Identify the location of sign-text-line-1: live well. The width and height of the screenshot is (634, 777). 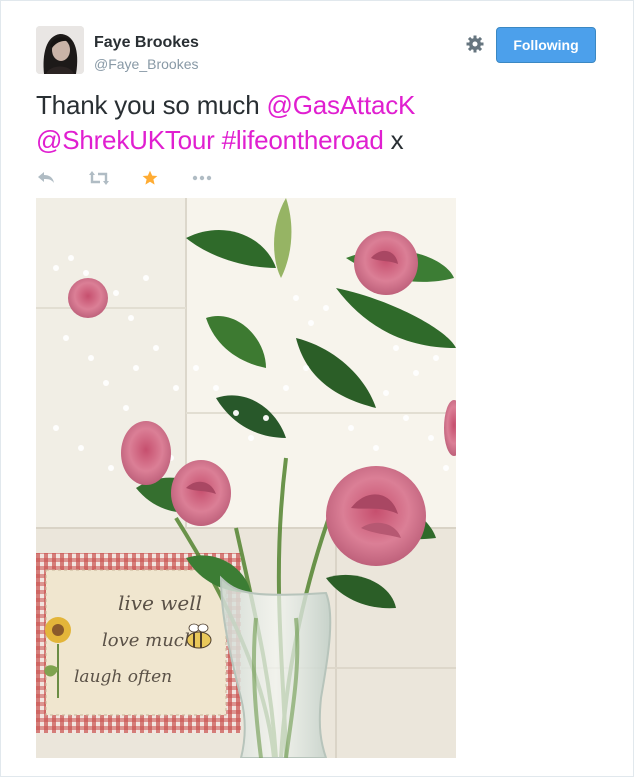
(160, 603).